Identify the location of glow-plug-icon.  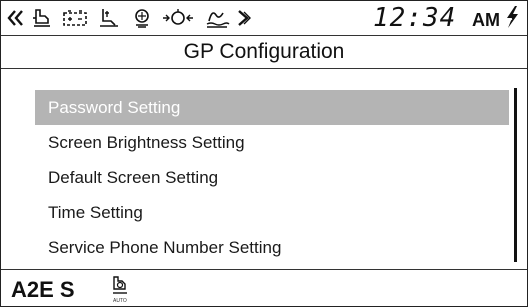
(178, 18).